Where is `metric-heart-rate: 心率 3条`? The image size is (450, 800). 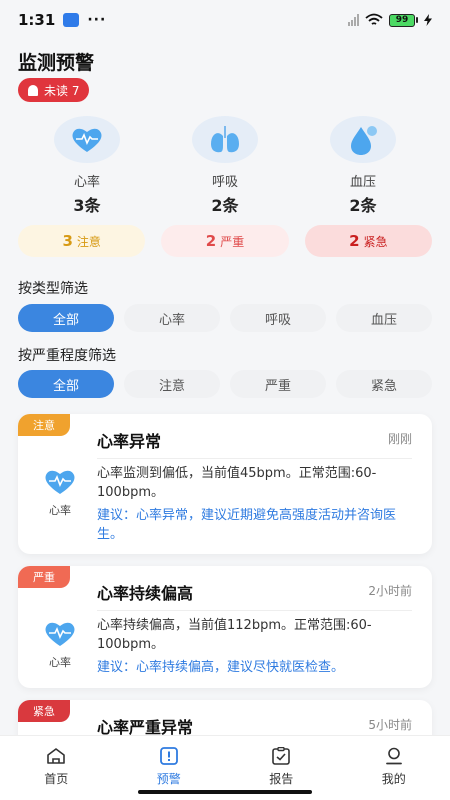 metric-heart-rate: 心率 3条 is located at coordinates (87, 166).